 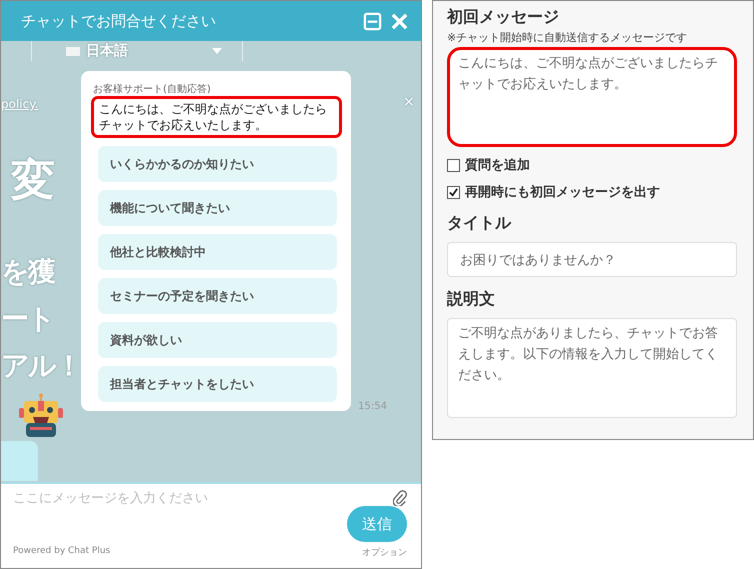 I want to click on section-heading: タイトル, so click(x=479, y=223).